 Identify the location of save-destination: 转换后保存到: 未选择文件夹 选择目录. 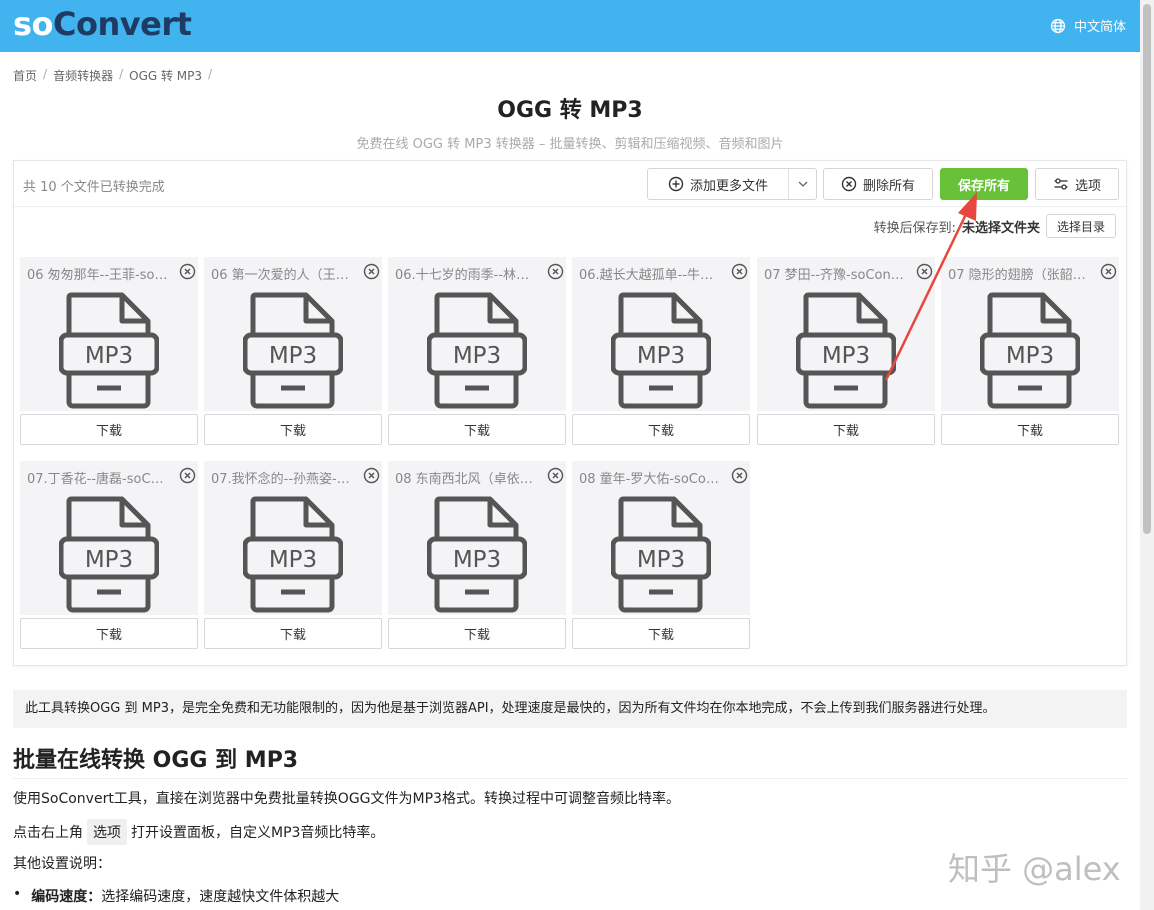
(995, 226).